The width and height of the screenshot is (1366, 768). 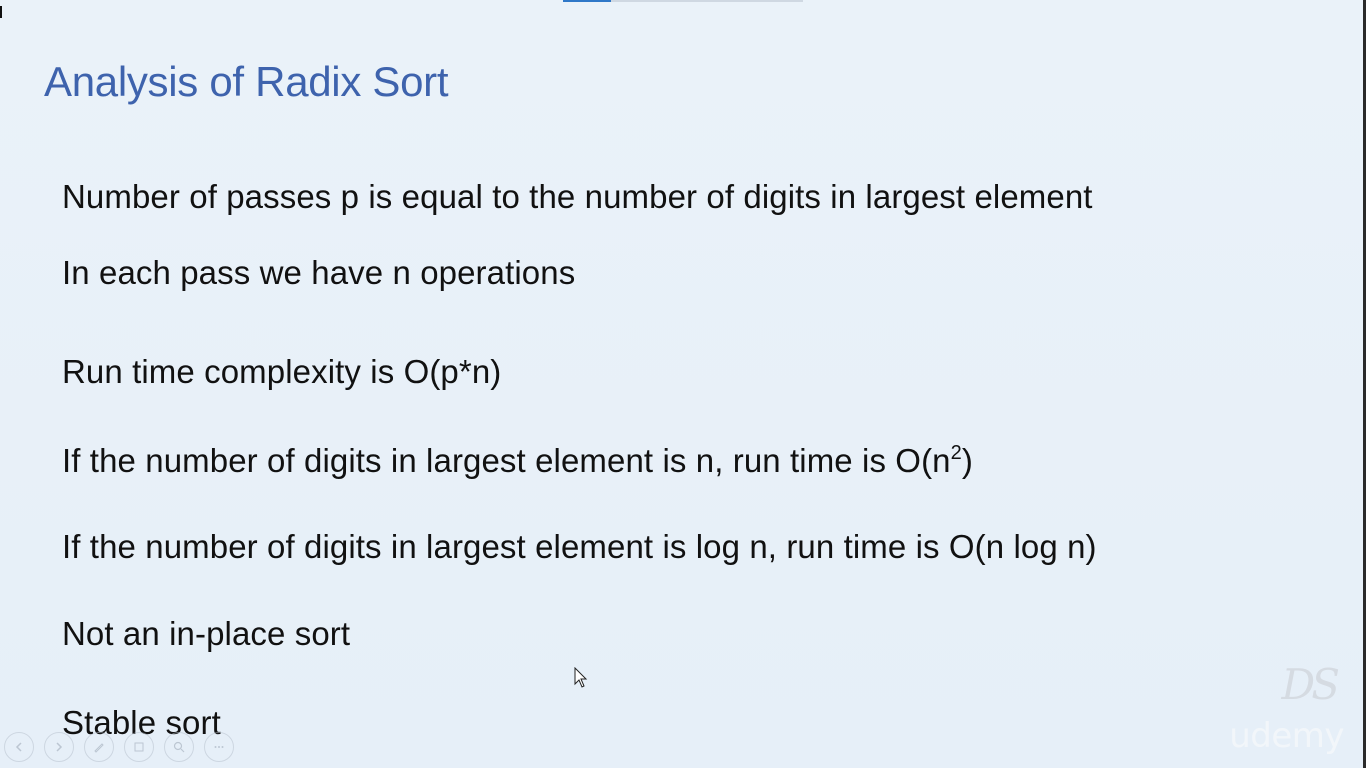 I want to click on udemy-watermark: udemy, so click(x=1286, y=736).